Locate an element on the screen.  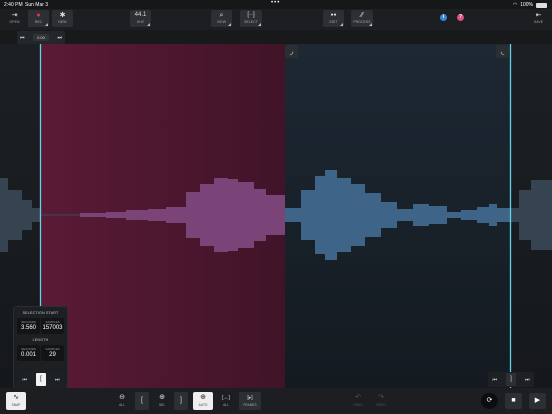
status-right: ◠ 100% is located at coordinates (530, 5).